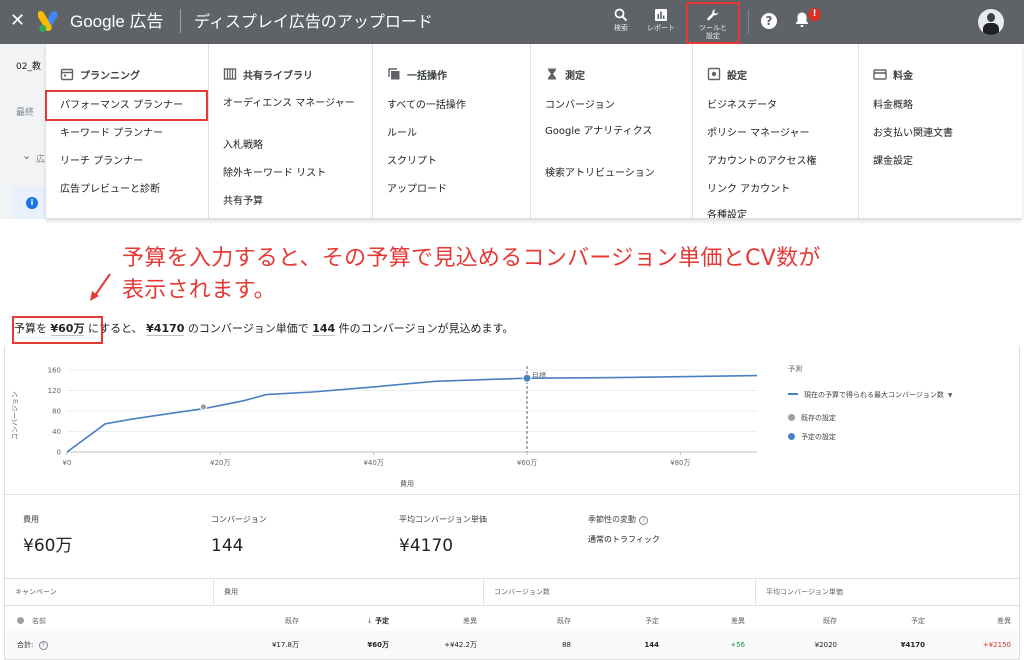 The image size is (1024, 660). I want to click on y-tick-label: 120, so click(54, 391).